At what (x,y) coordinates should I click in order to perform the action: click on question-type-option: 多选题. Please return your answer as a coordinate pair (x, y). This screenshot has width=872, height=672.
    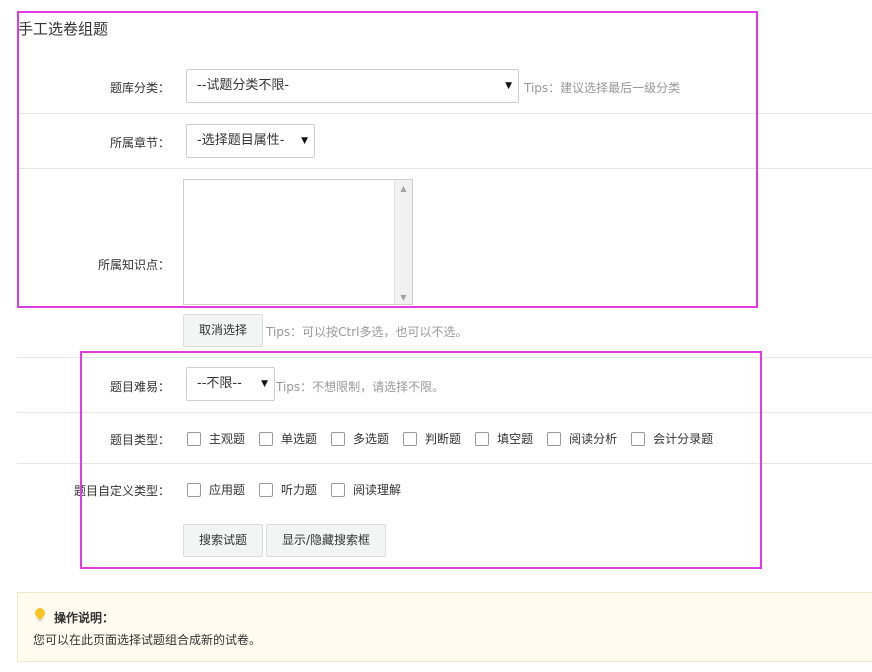
    Looking at the image, I should click on (367, 438).